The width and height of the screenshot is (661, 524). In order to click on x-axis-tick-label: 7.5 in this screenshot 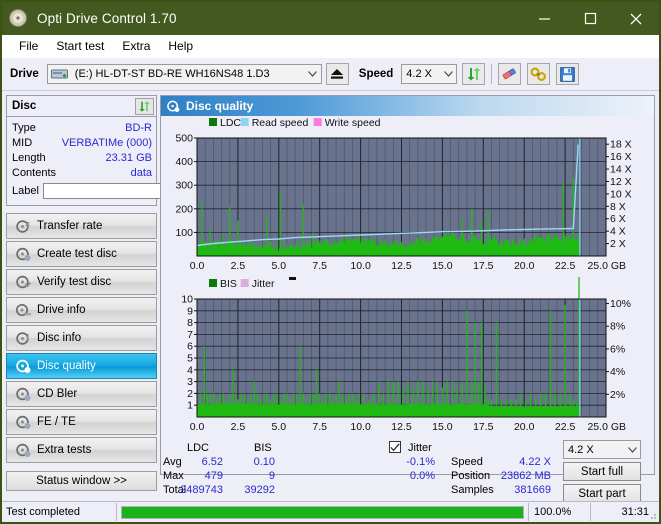, I will do `click(319, 427)`.